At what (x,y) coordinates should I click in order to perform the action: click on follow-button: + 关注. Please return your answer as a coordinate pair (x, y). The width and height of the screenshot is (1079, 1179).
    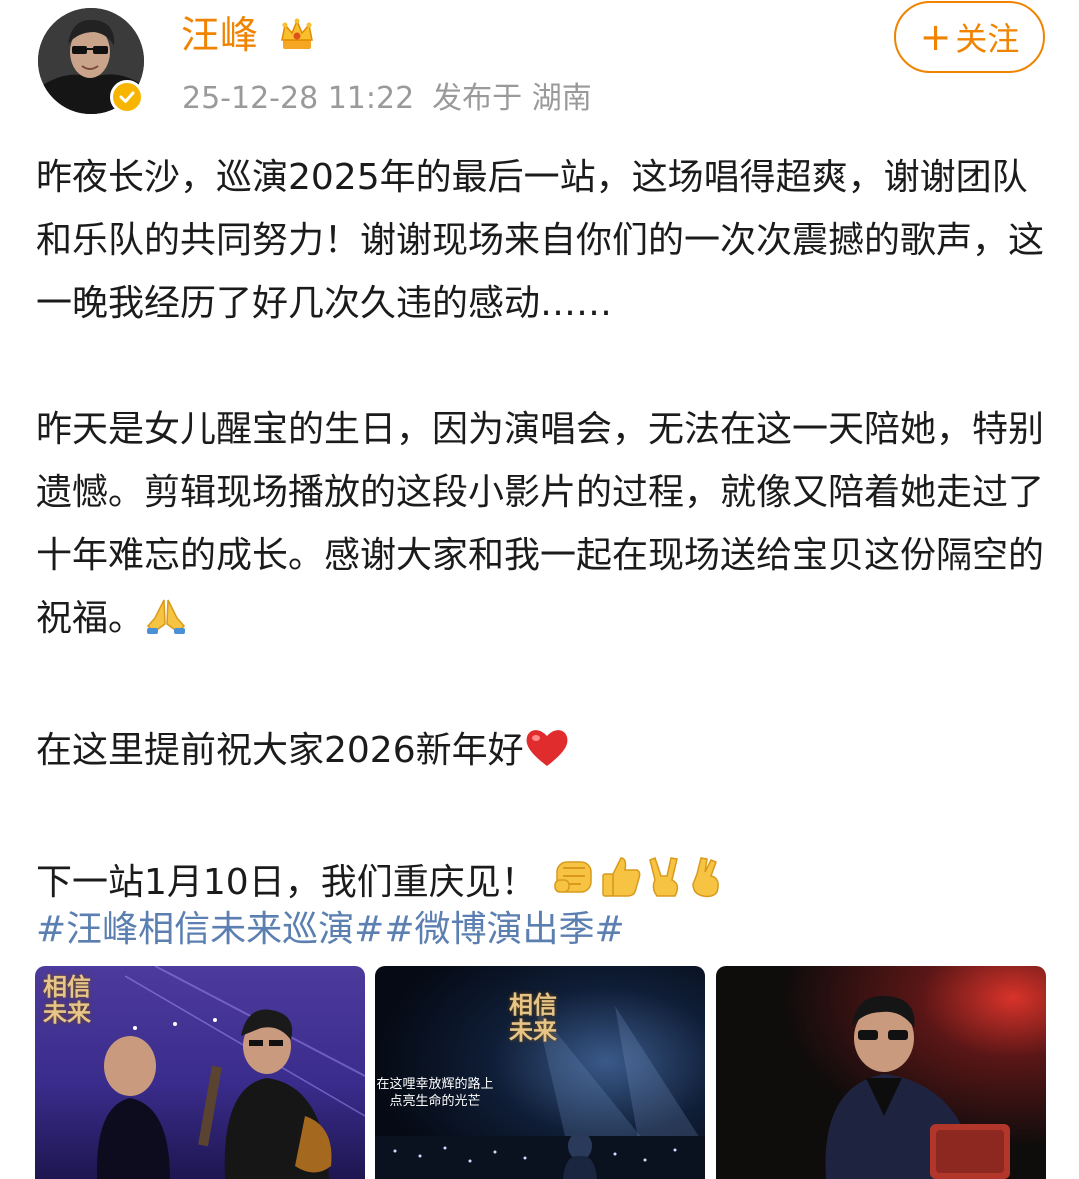
    Looking at the image, I should click on (969, 37).